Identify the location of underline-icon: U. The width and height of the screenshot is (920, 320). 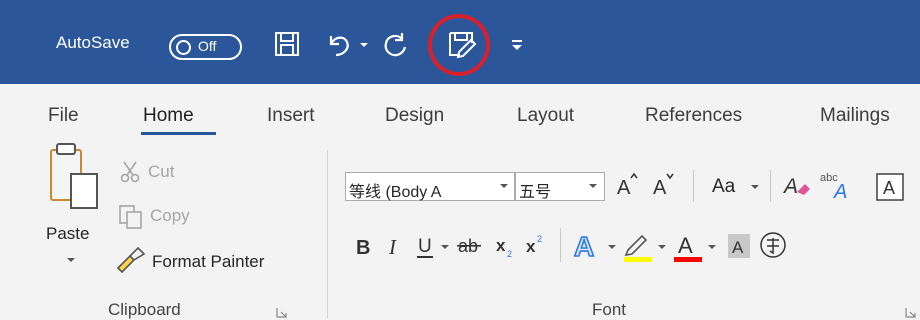
(425, 247).